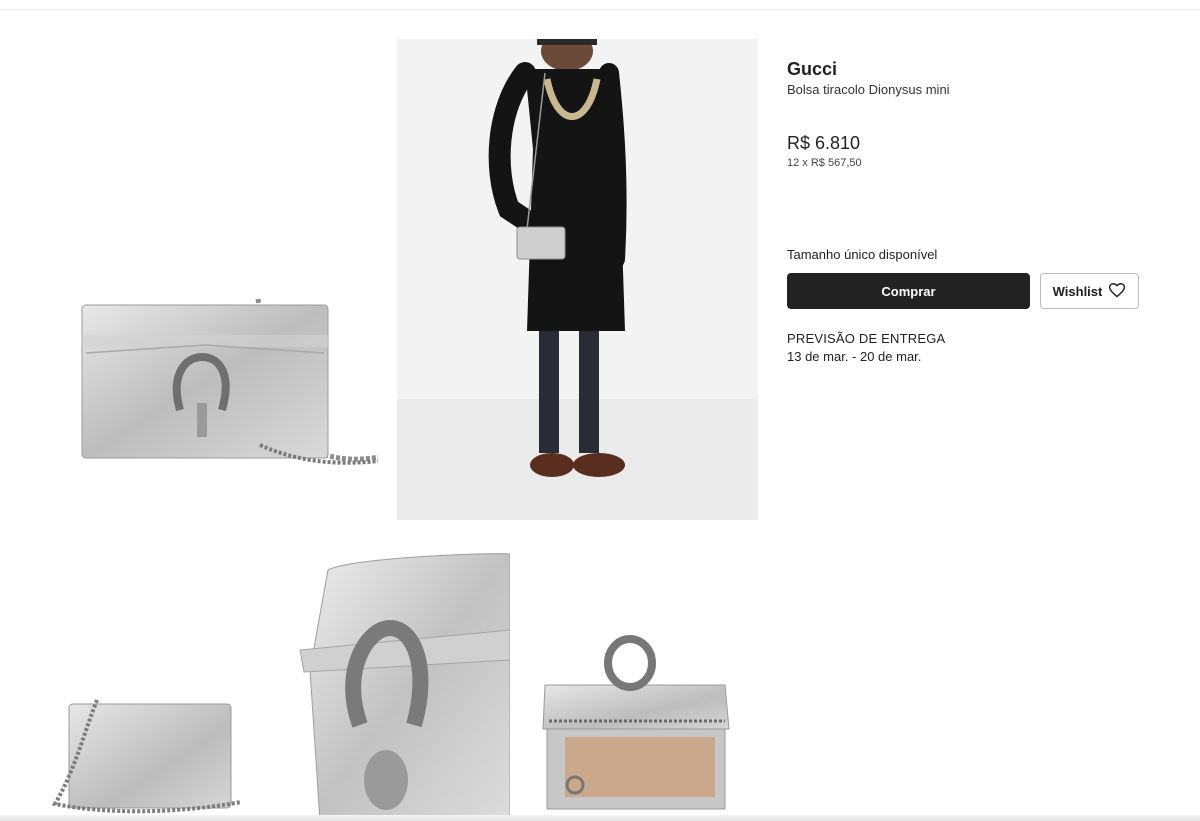  What do you see at coordinates (967, 69) in the screenshot?
I see `brand-name: Gucci` at bounding box center [967, 69].